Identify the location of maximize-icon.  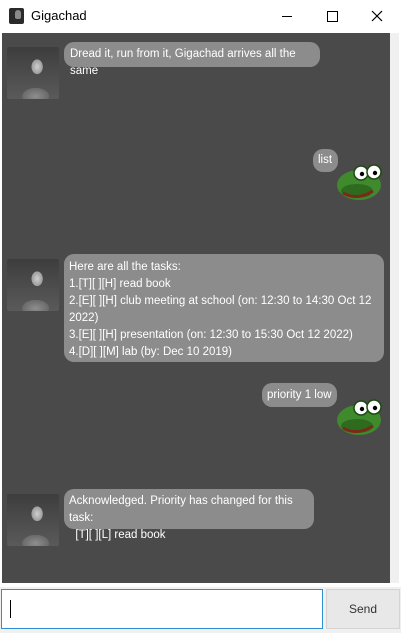
(332, 16).